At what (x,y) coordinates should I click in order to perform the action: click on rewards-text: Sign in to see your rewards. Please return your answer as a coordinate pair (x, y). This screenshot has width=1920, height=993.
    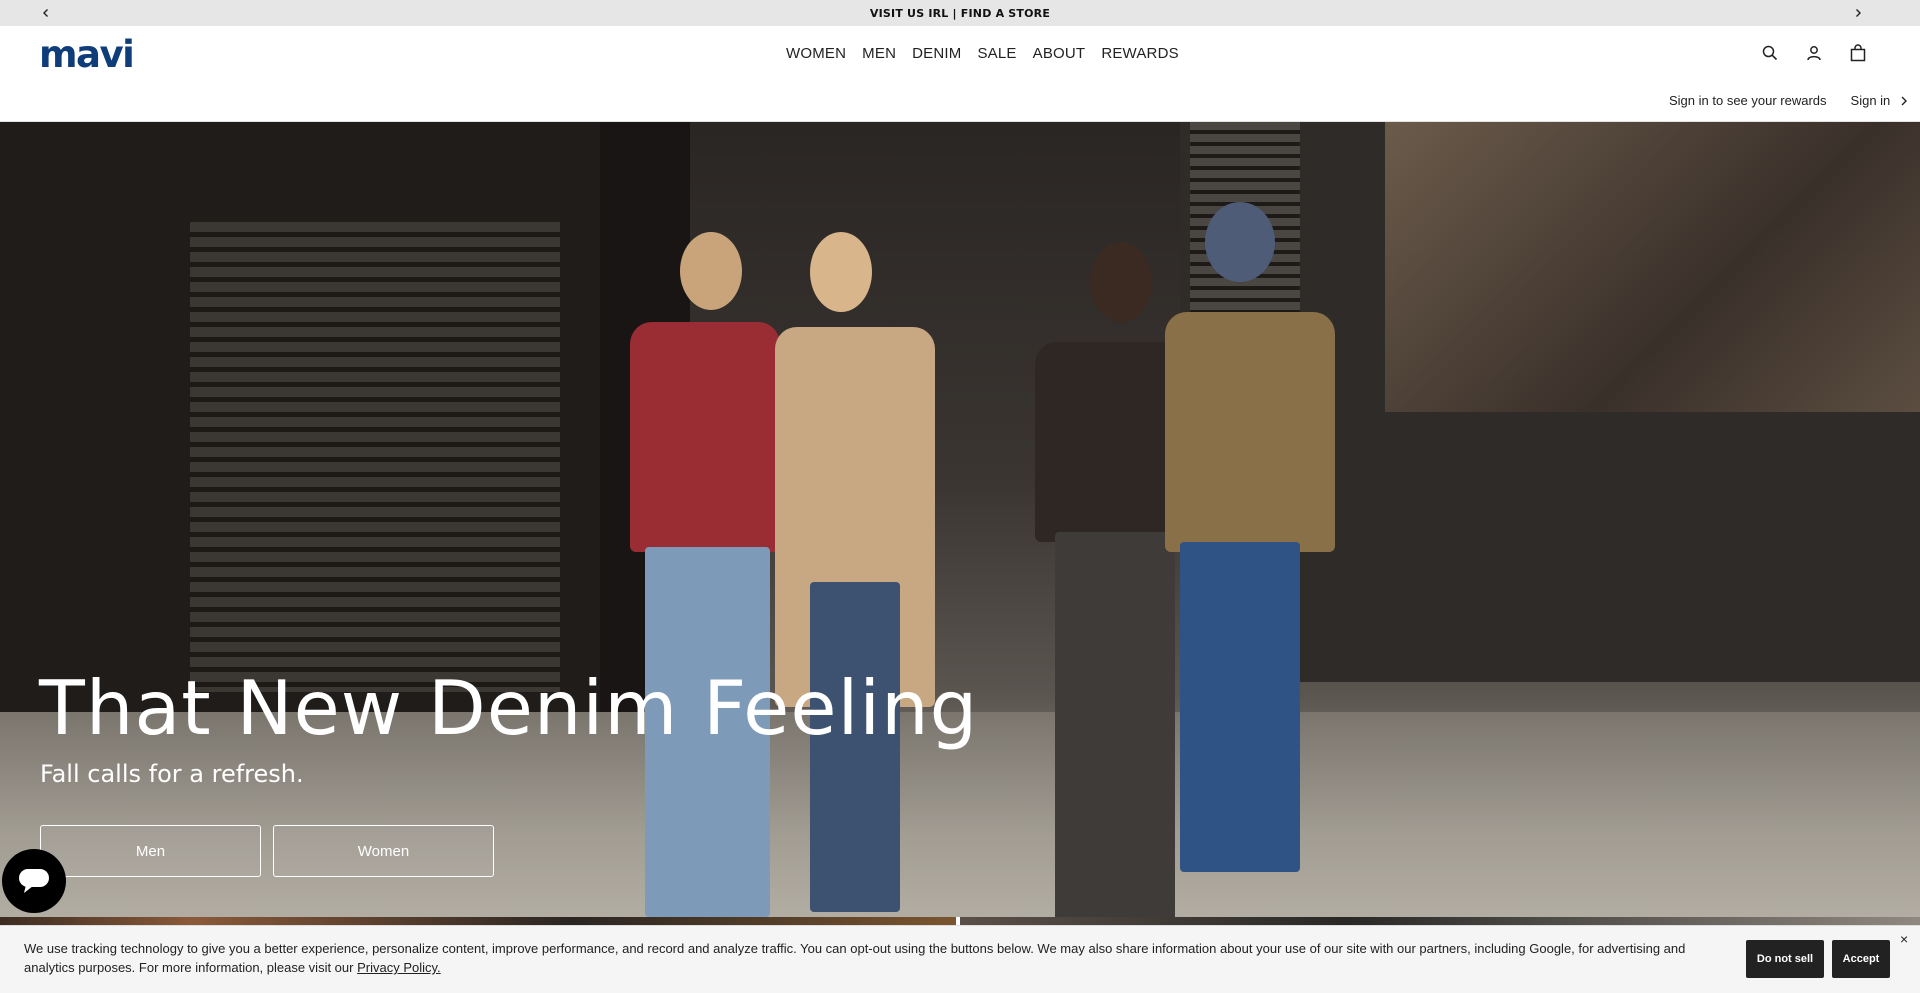
    Looking at the image, I should click on (1748, 100).